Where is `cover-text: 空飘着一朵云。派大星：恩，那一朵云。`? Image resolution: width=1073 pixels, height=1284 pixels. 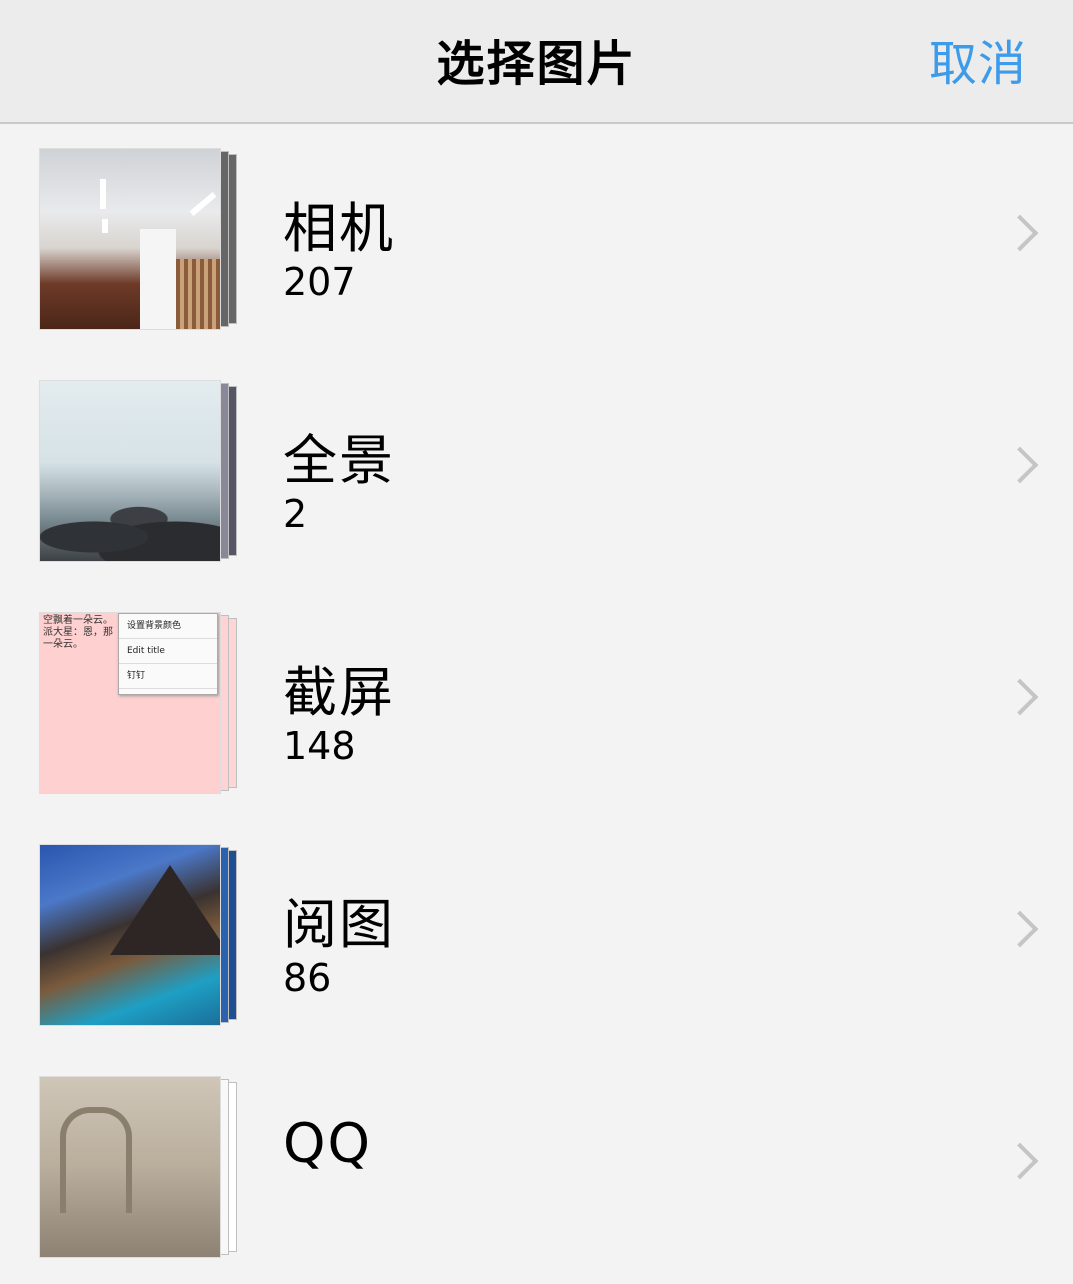 cover-text: 空飘着一朵云。派大星：恩，那一朵云。 is located at coordinates (78, 632).